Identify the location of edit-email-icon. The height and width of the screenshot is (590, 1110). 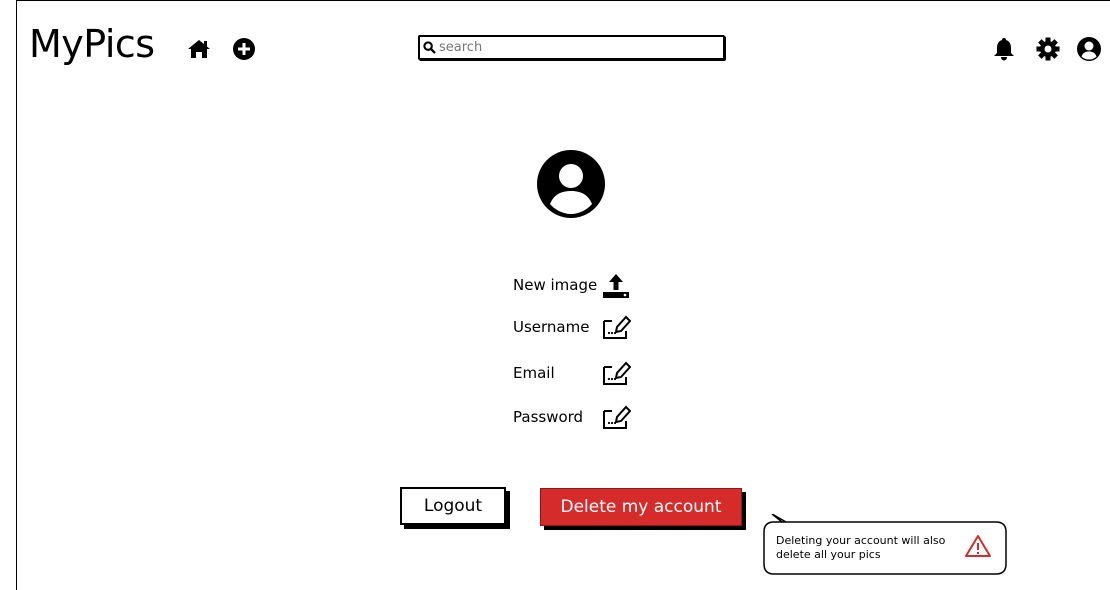
(616, 373).